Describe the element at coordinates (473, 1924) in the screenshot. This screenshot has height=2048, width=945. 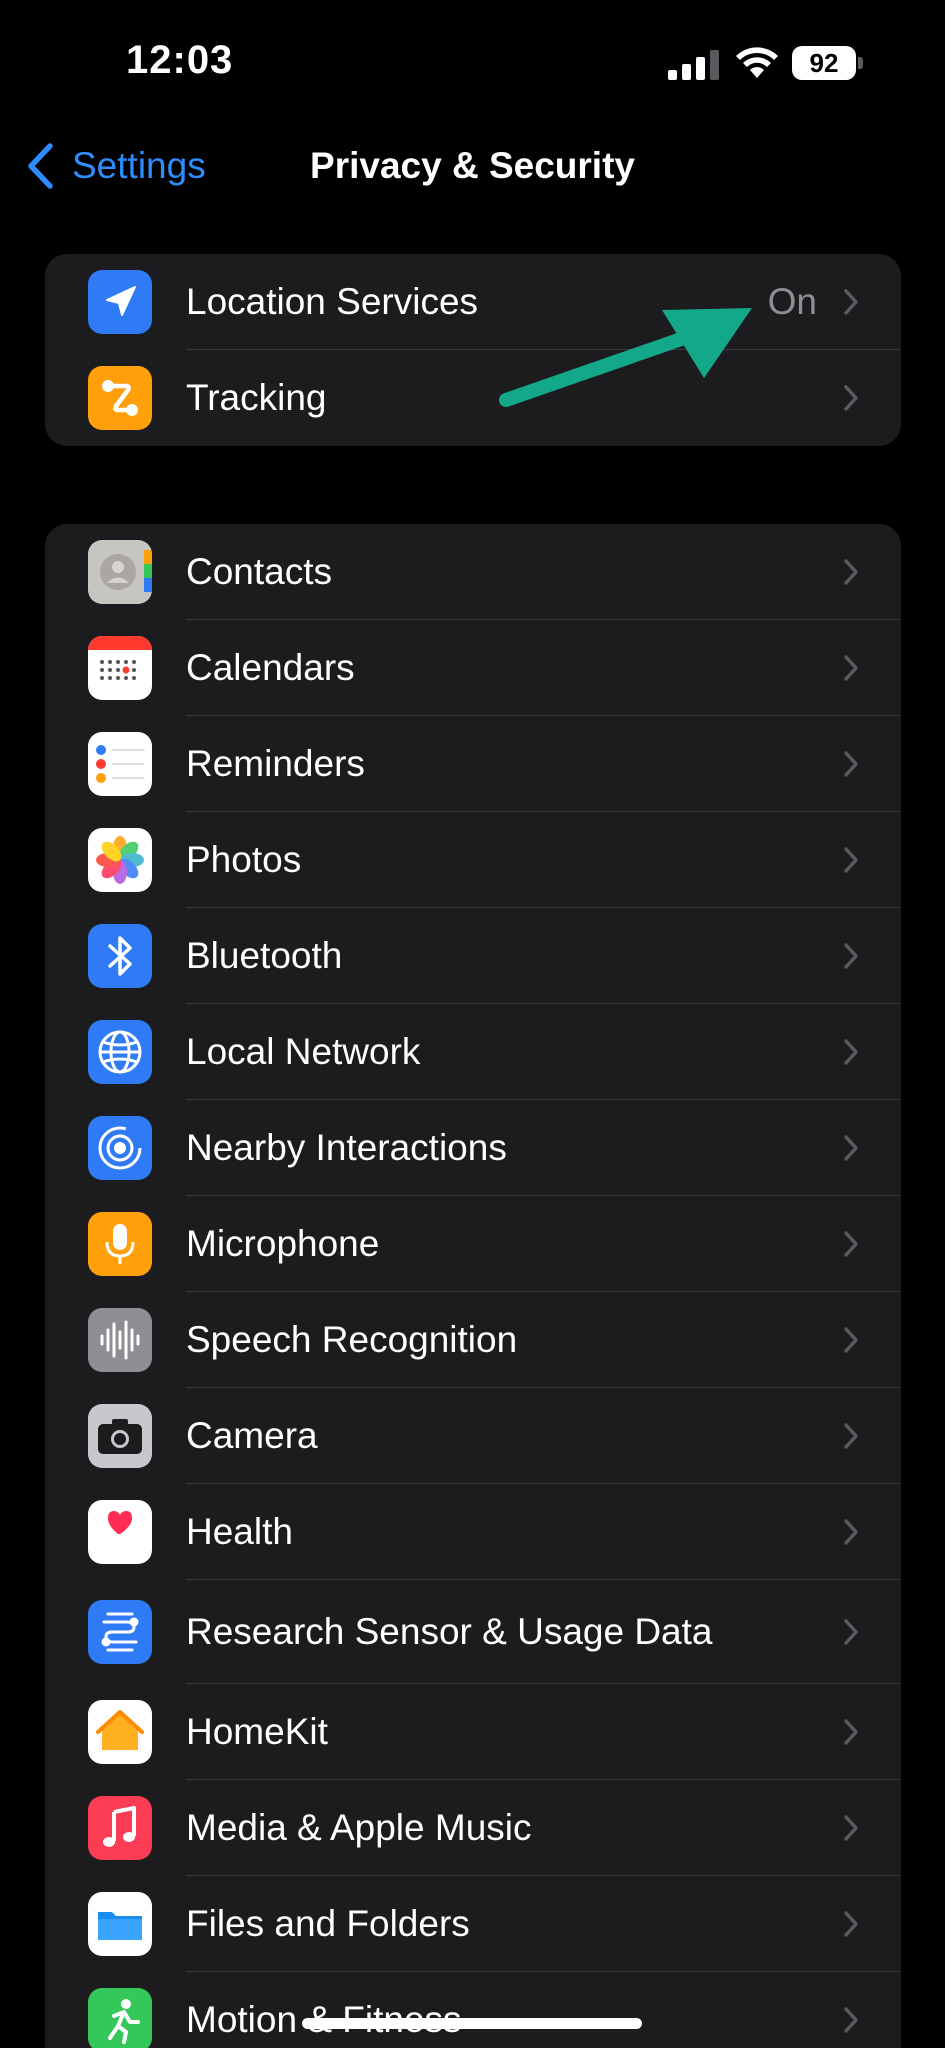
I see `row-files-and-folders: Files and Folders` at that location.